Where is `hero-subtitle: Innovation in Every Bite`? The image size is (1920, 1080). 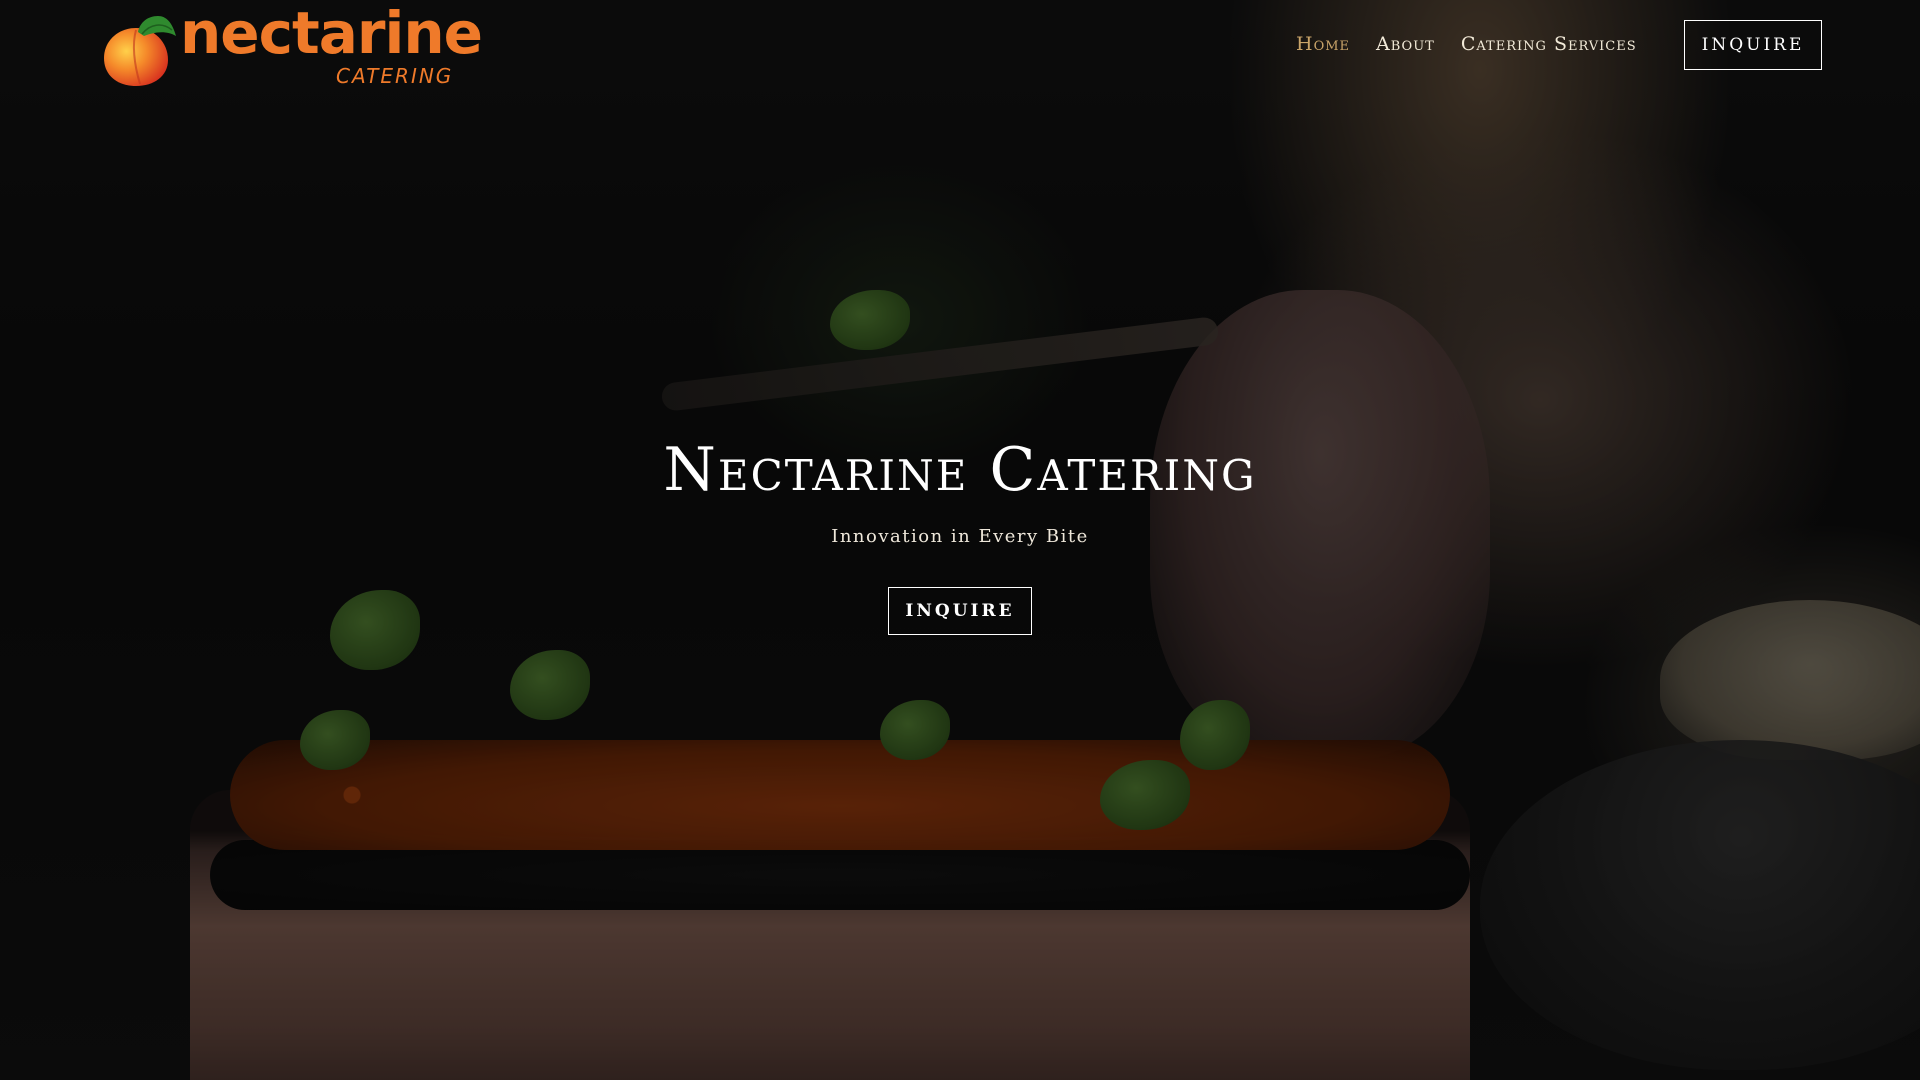 hero-subtitle: Innovation in Every Bite is located at coordinates (960, 536).